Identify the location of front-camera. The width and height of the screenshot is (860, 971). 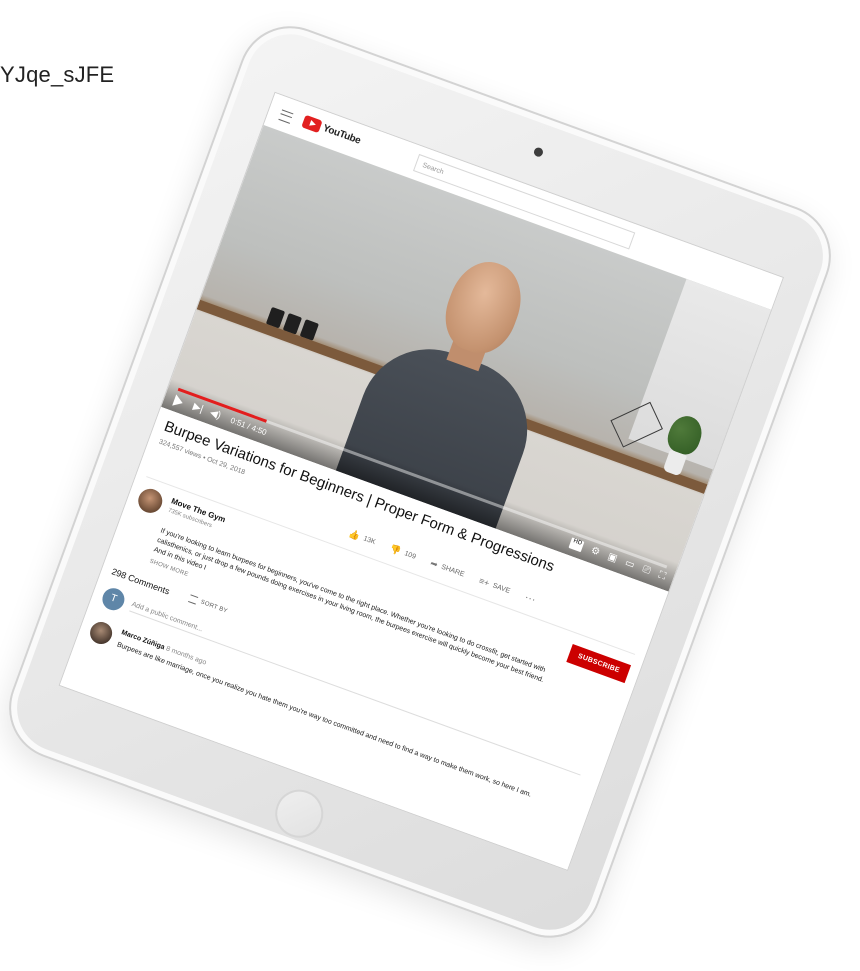
(538, 152).